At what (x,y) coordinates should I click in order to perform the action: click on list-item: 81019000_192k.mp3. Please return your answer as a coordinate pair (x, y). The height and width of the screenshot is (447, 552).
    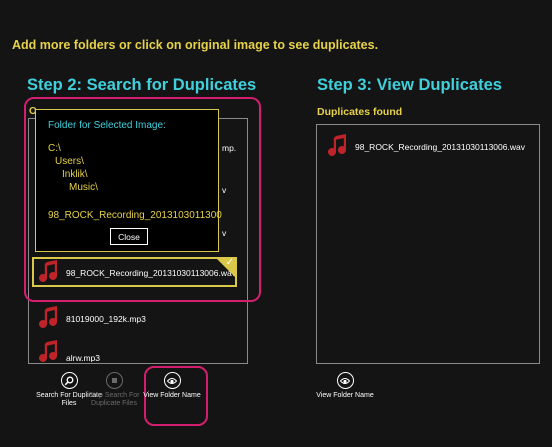
    Looking at the image, I should click on (92, 319).